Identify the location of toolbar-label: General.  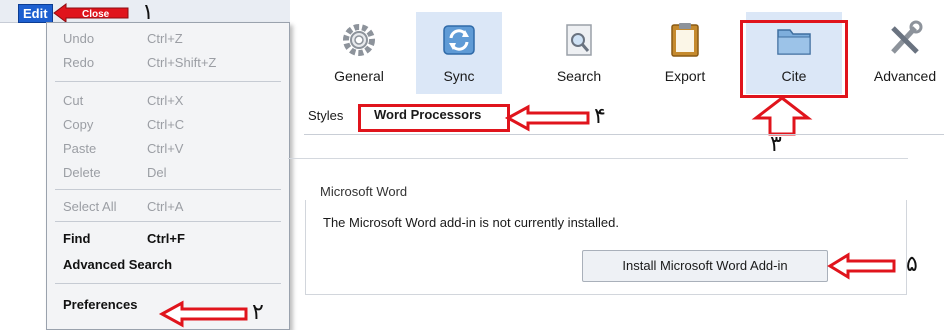
(359, 76).